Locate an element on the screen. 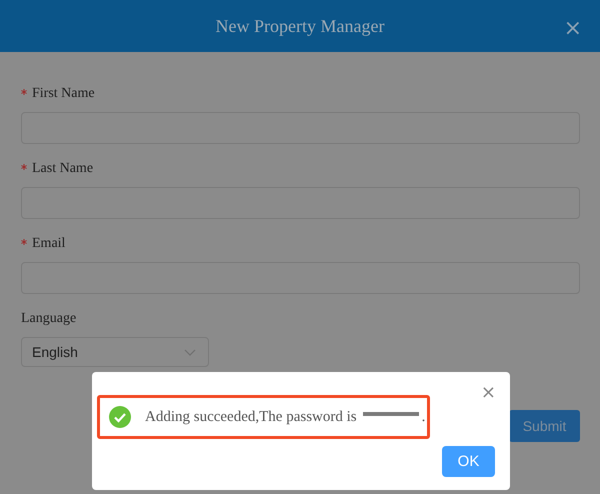 This screenshot has width=600, height=494. success-check-icon is located at coordinates (120, 417).